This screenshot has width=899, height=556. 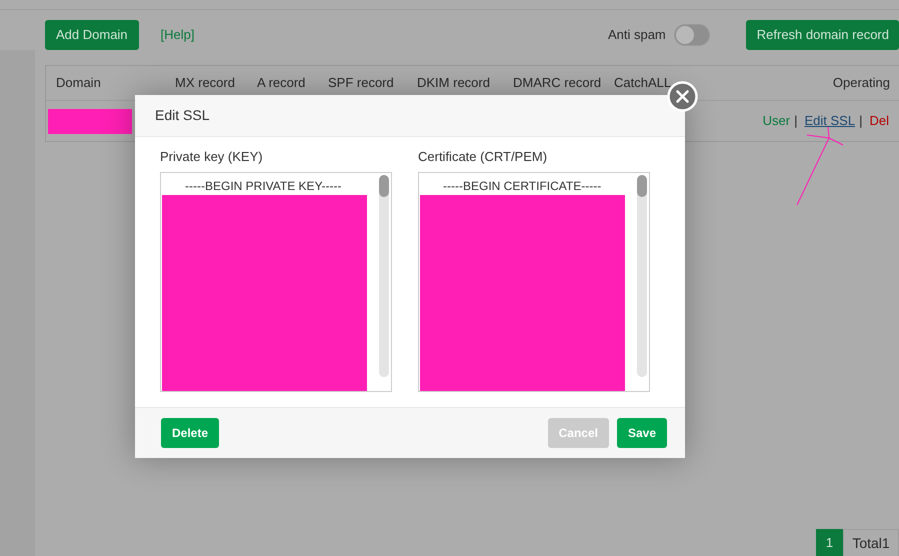 What do you see at coordinates (92, 35) in the screenshot?
I see `add-domain-button: Add Domain` at bounding box center [92, 35].